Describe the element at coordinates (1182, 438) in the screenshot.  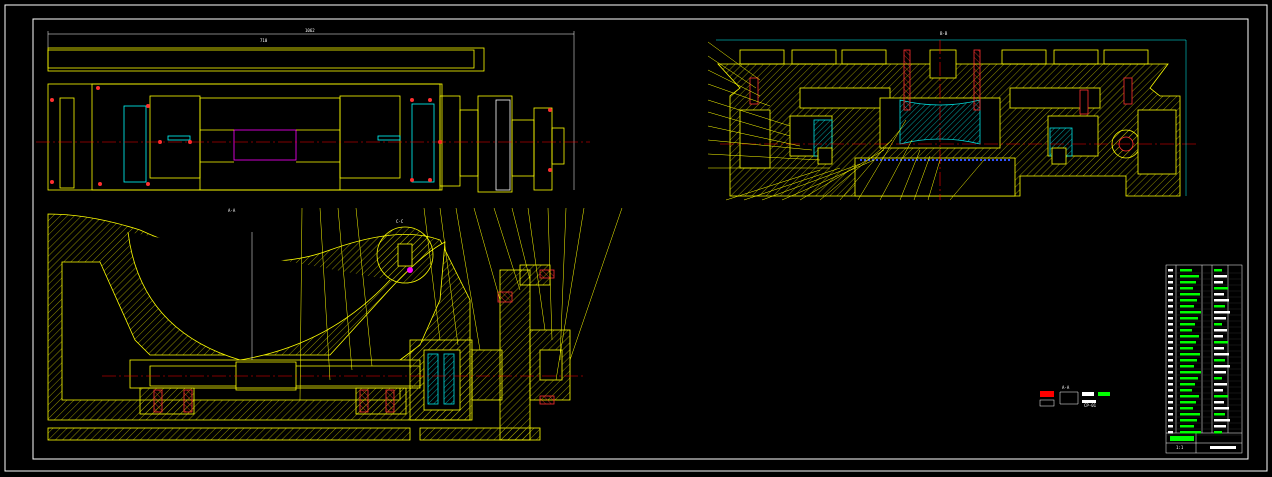
I see `title-block-green-bar` at that location.